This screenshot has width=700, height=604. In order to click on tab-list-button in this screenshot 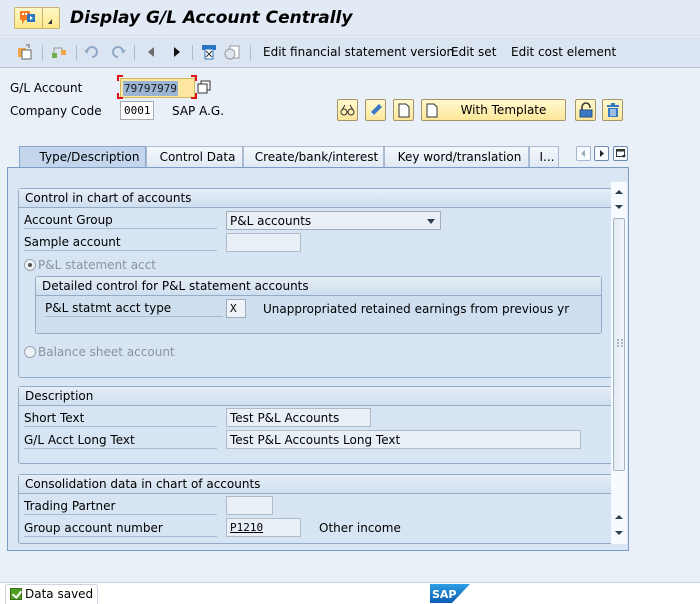, I will do `click(620, 153)`.